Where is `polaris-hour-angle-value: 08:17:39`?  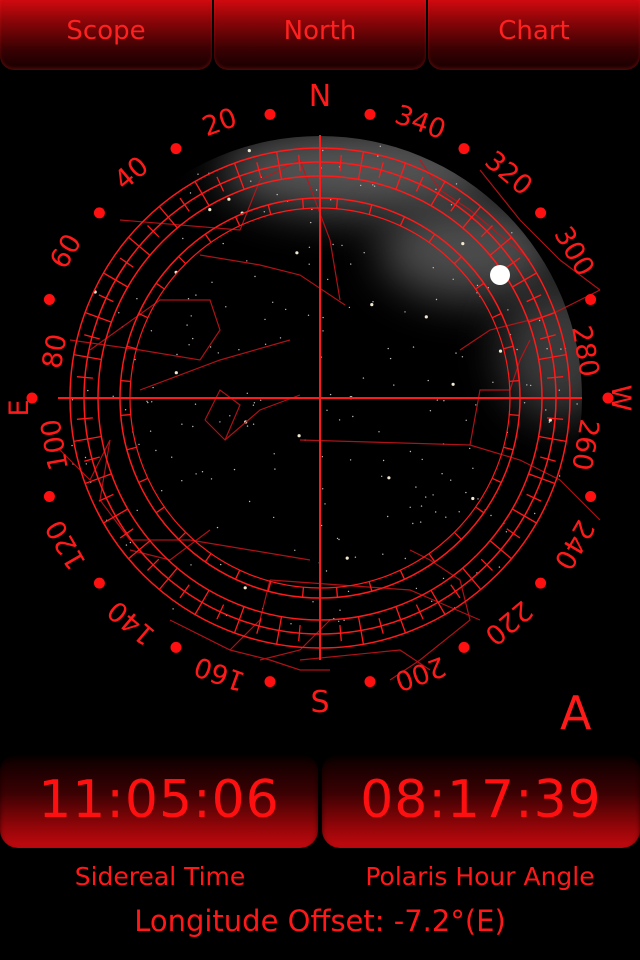
polaris-hour-angle-value: 08:17:39 is located at coordinates (481, 800).